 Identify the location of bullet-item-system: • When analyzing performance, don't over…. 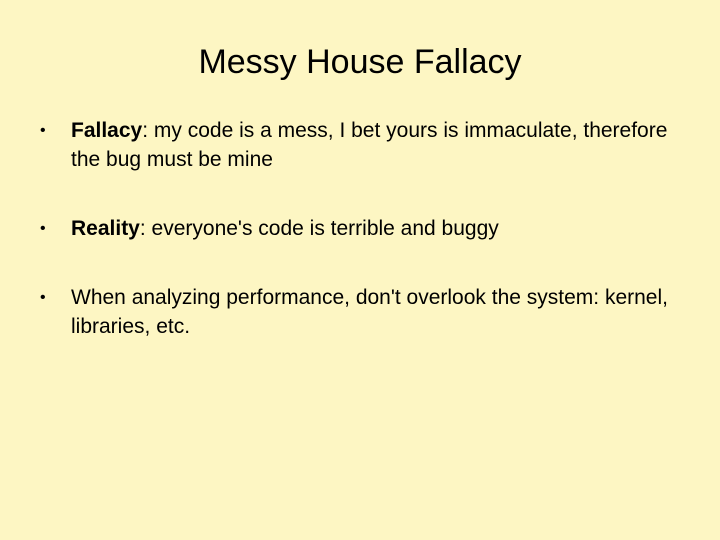
(363, 312).